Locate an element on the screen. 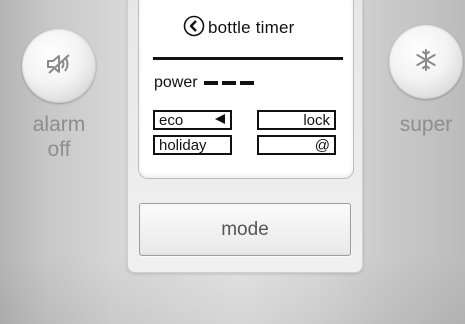 Image resolution: width=465 pixels, height=324 pixels. title-divider is located at coordinates (248, 58).